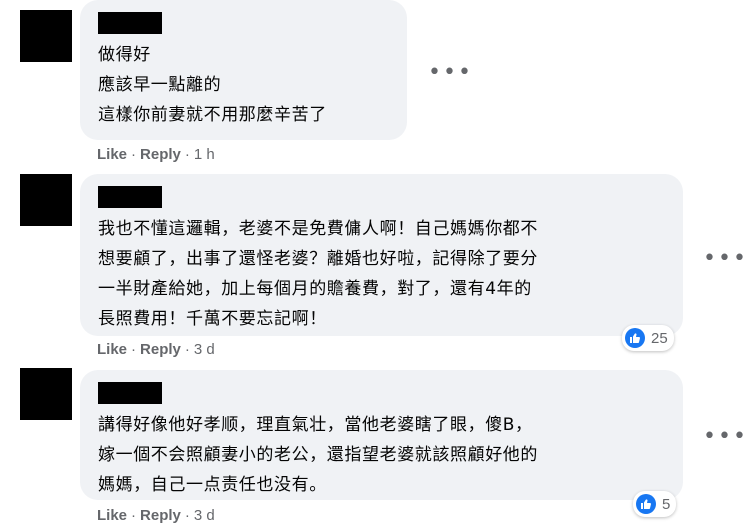  Describe the element at coordinates (212, 85) in the screenshot. I see `comment-text: 做得好 應該早一點離的 這樣你前妻就不用那麼辛苦了` at that location.